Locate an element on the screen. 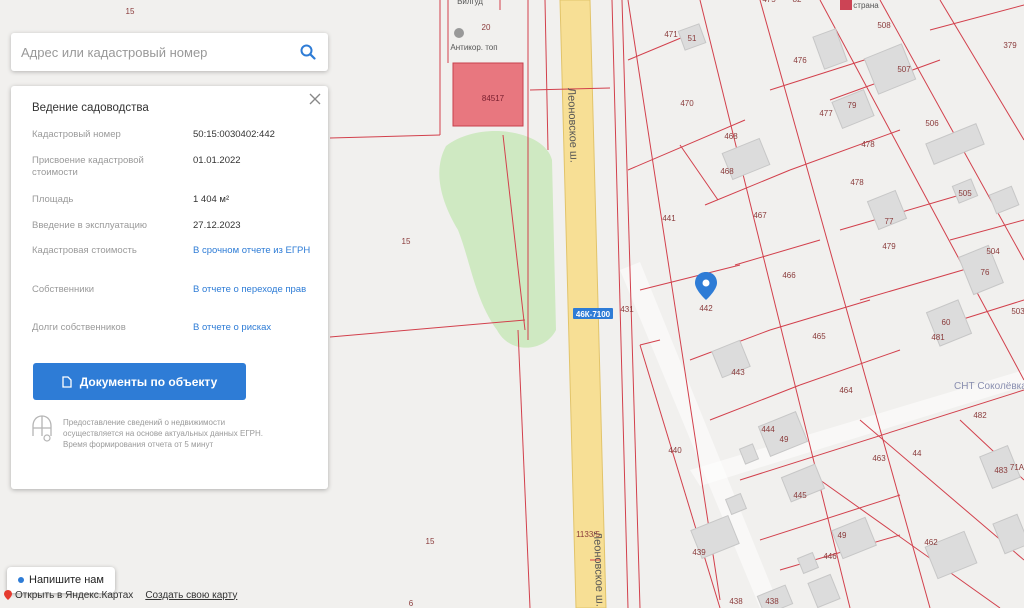 Image resolution: width=1024 pixels, height=608 pixels. parcel-number-label: 462 is located at coordinates (931, 542).